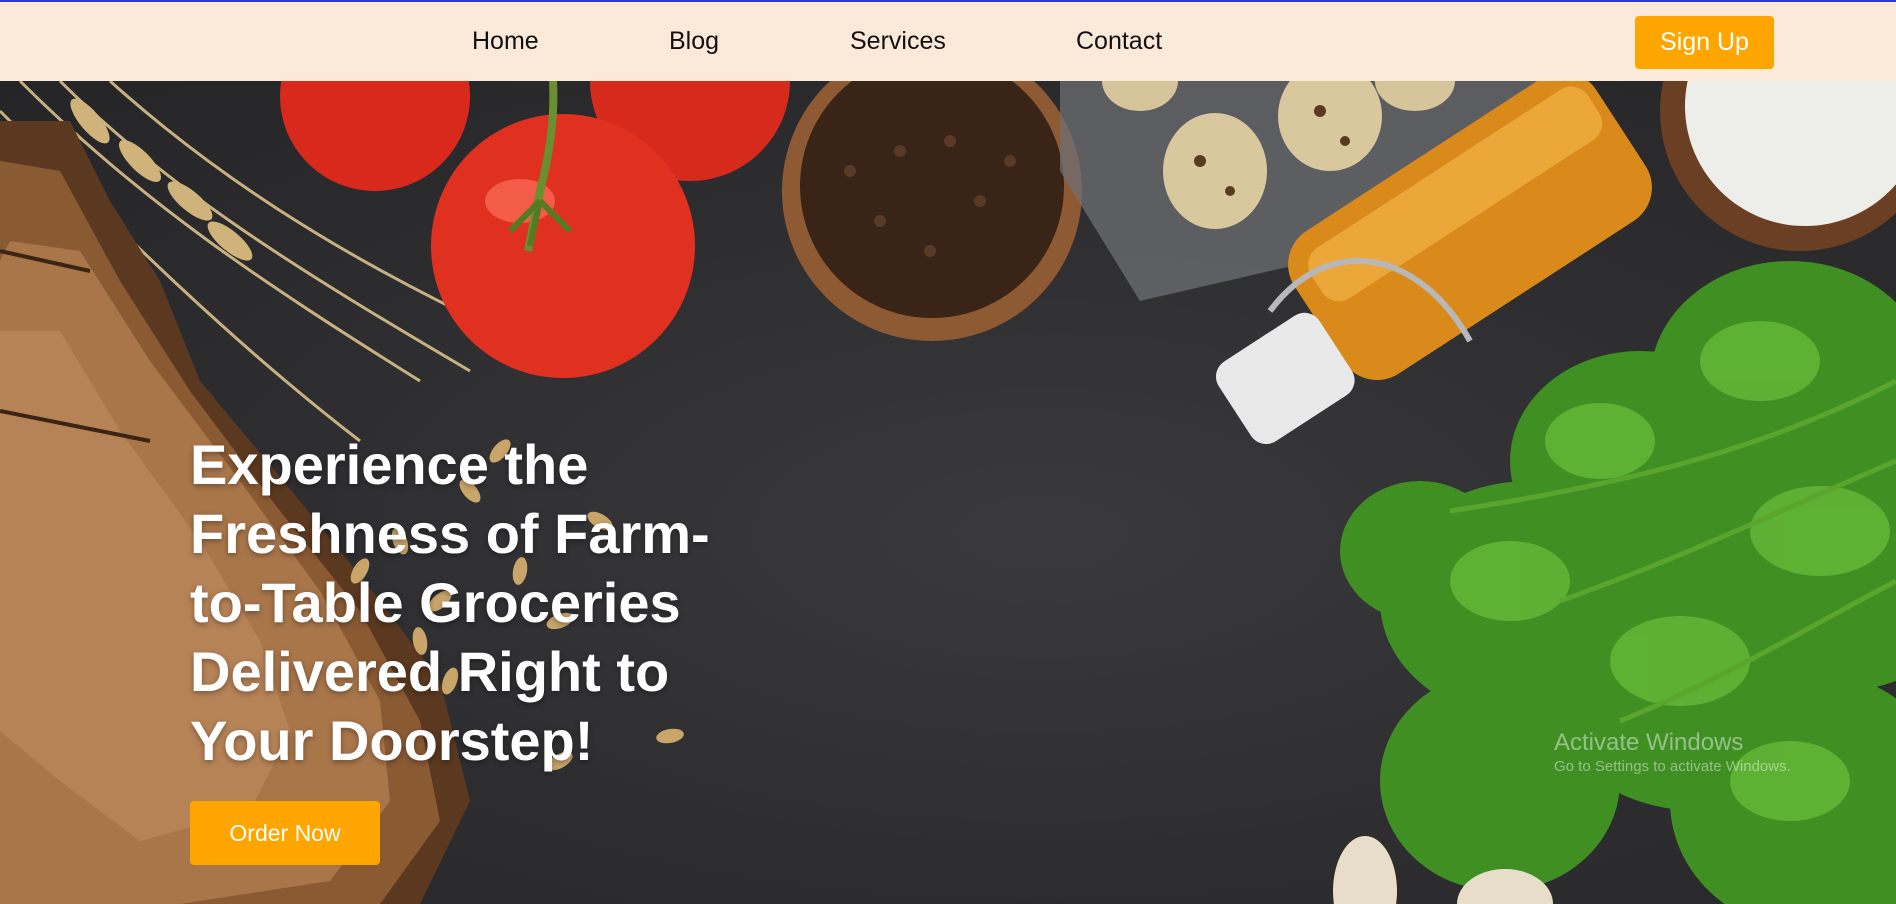 This screenshot has width=1896, height=904. What do you see at coordinates (450, 533) in the screenshot?
I see `hero-headline-line: Freshness of Farm-` at bounding box center [450, 533].